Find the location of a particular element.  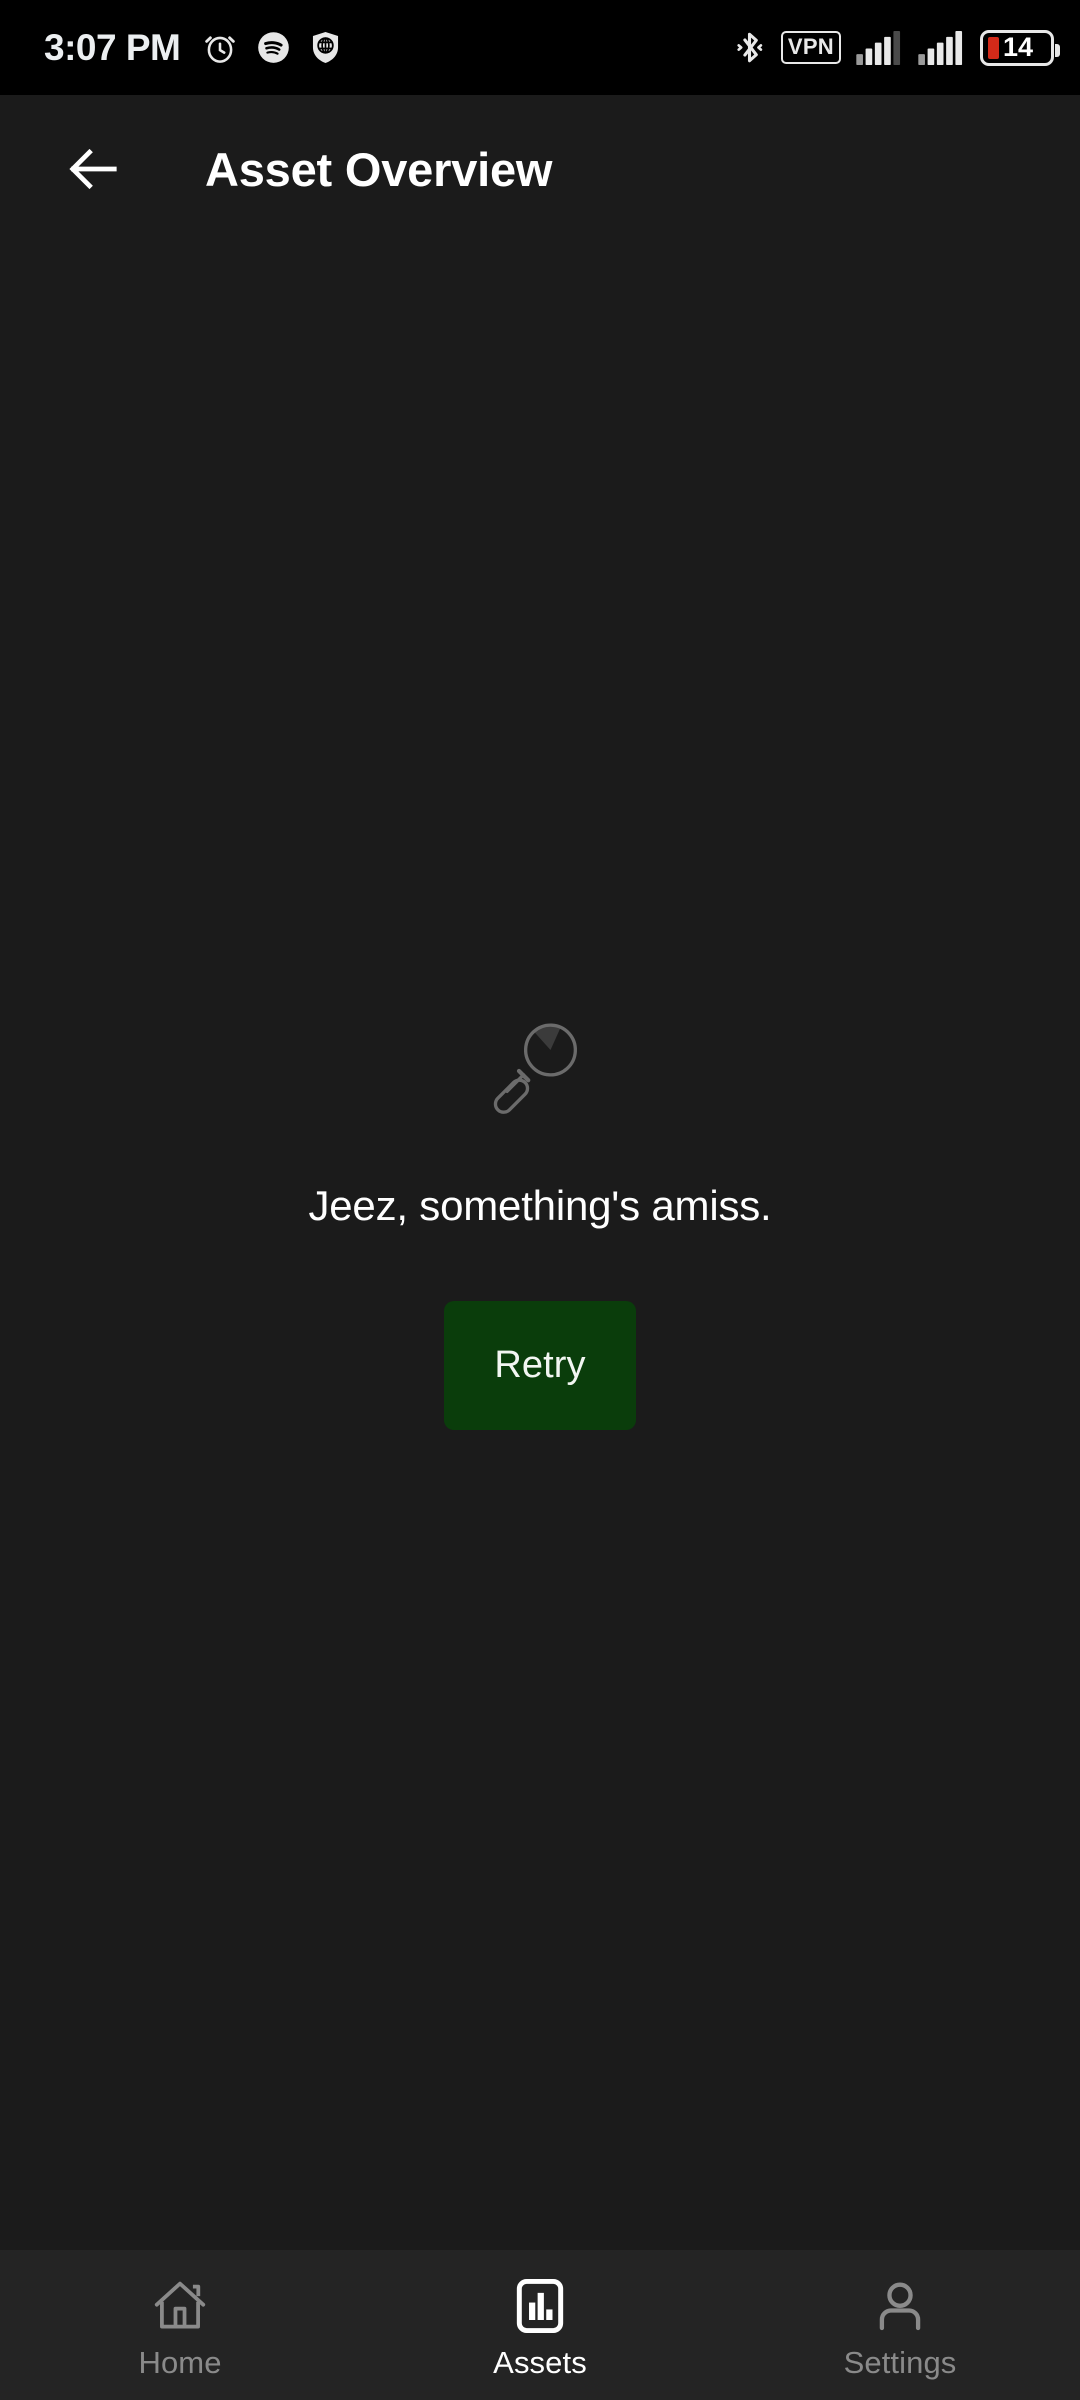

magnifying-glass-icon is located at coordinates (535, 1068).